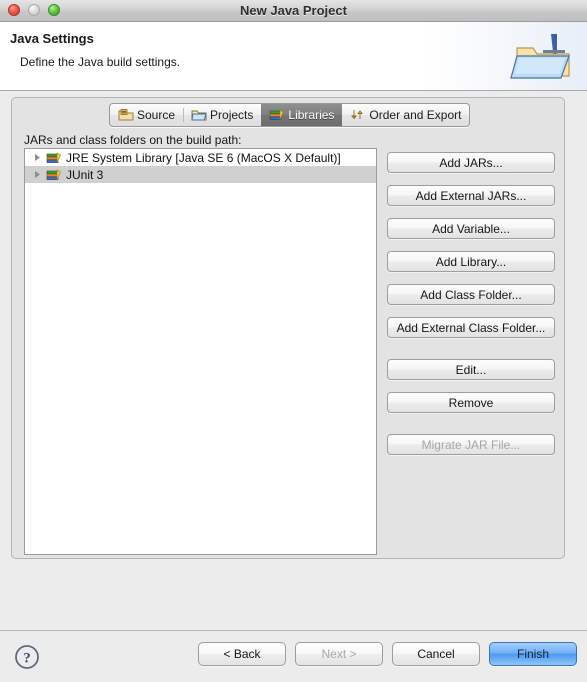 The height and width of the screenshot is (682, 587). Describe the element at coordinates (357, 115) in the screenshot. I see `order-export-arrows-icon` at that location.